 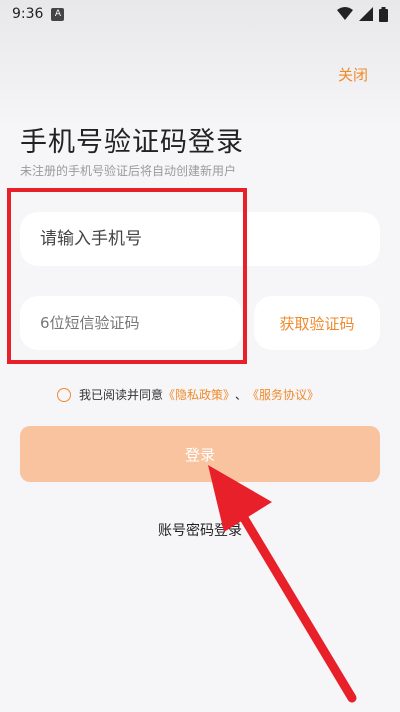 What do you see at coordinates (121, 395) in the screenshot?
I see `agreement-prefix: 我已阅读并同意` at bounding box center [121, 395].